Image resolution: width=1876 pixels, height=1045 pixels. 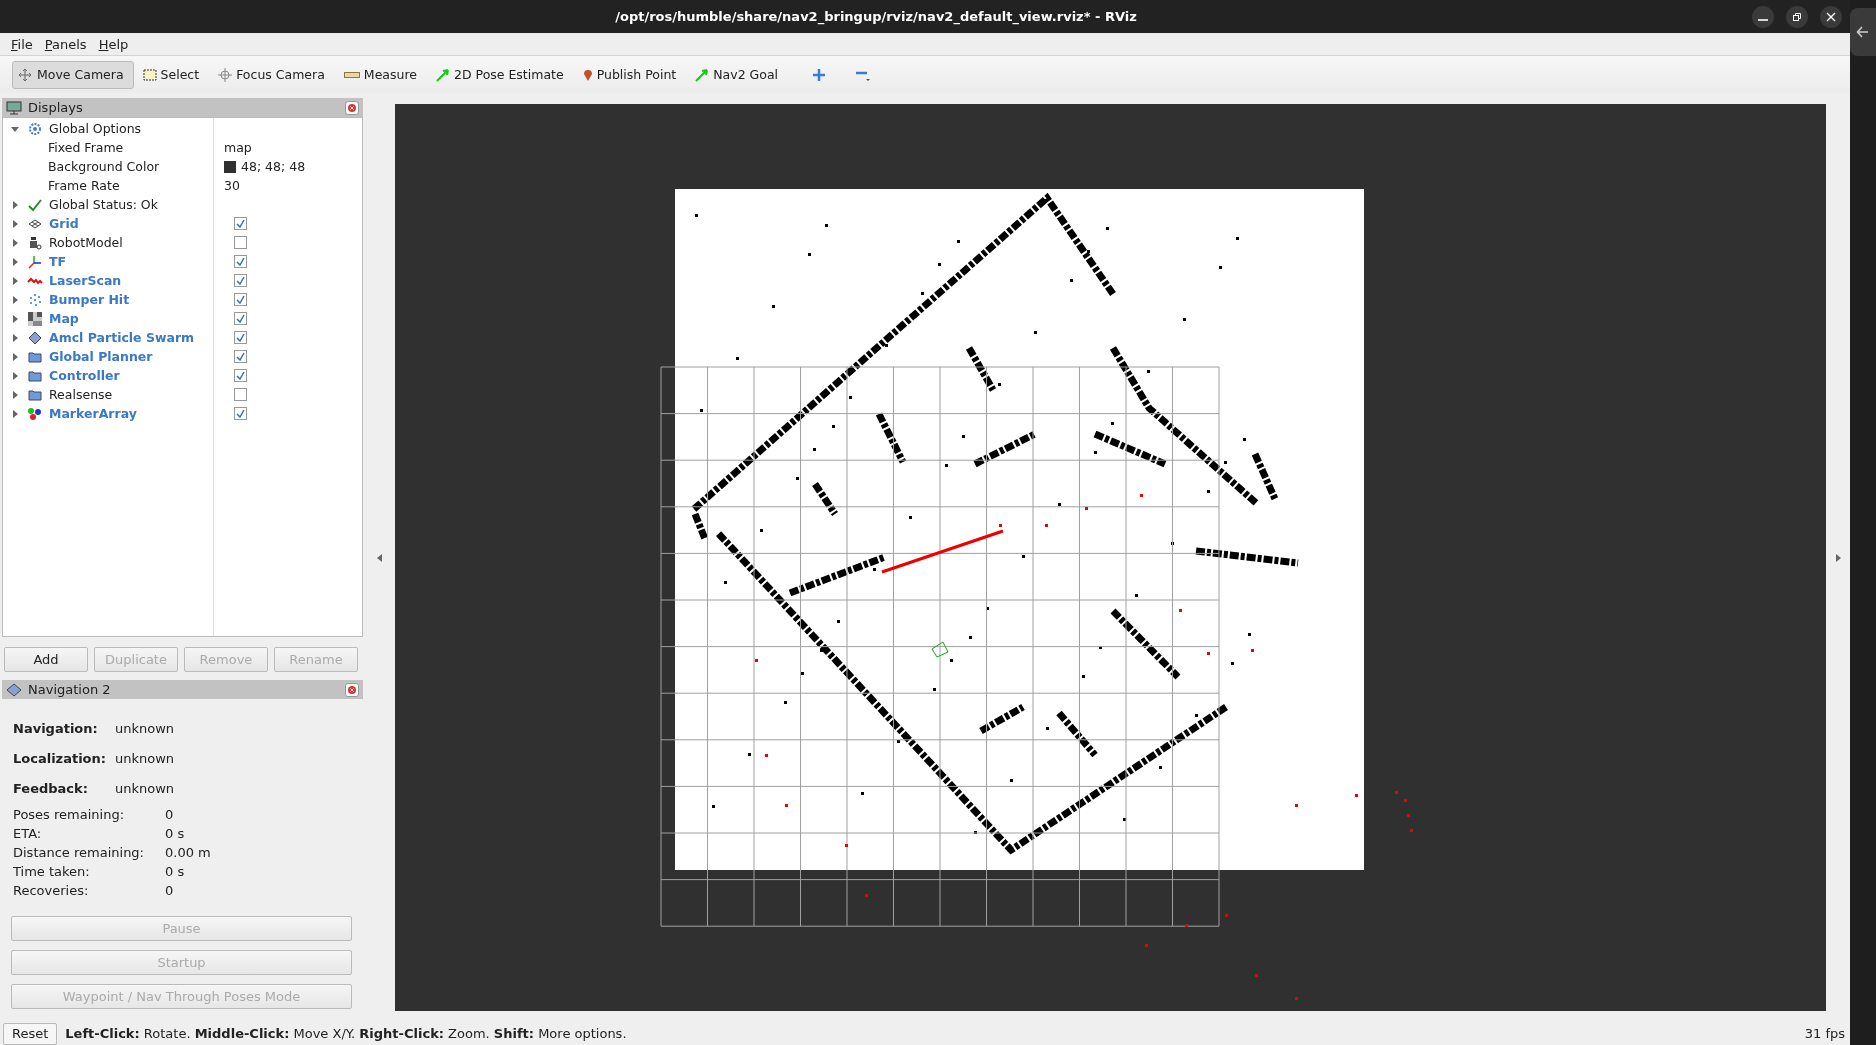 I want to click on crosshair-icon, so click(x=225, y=74).